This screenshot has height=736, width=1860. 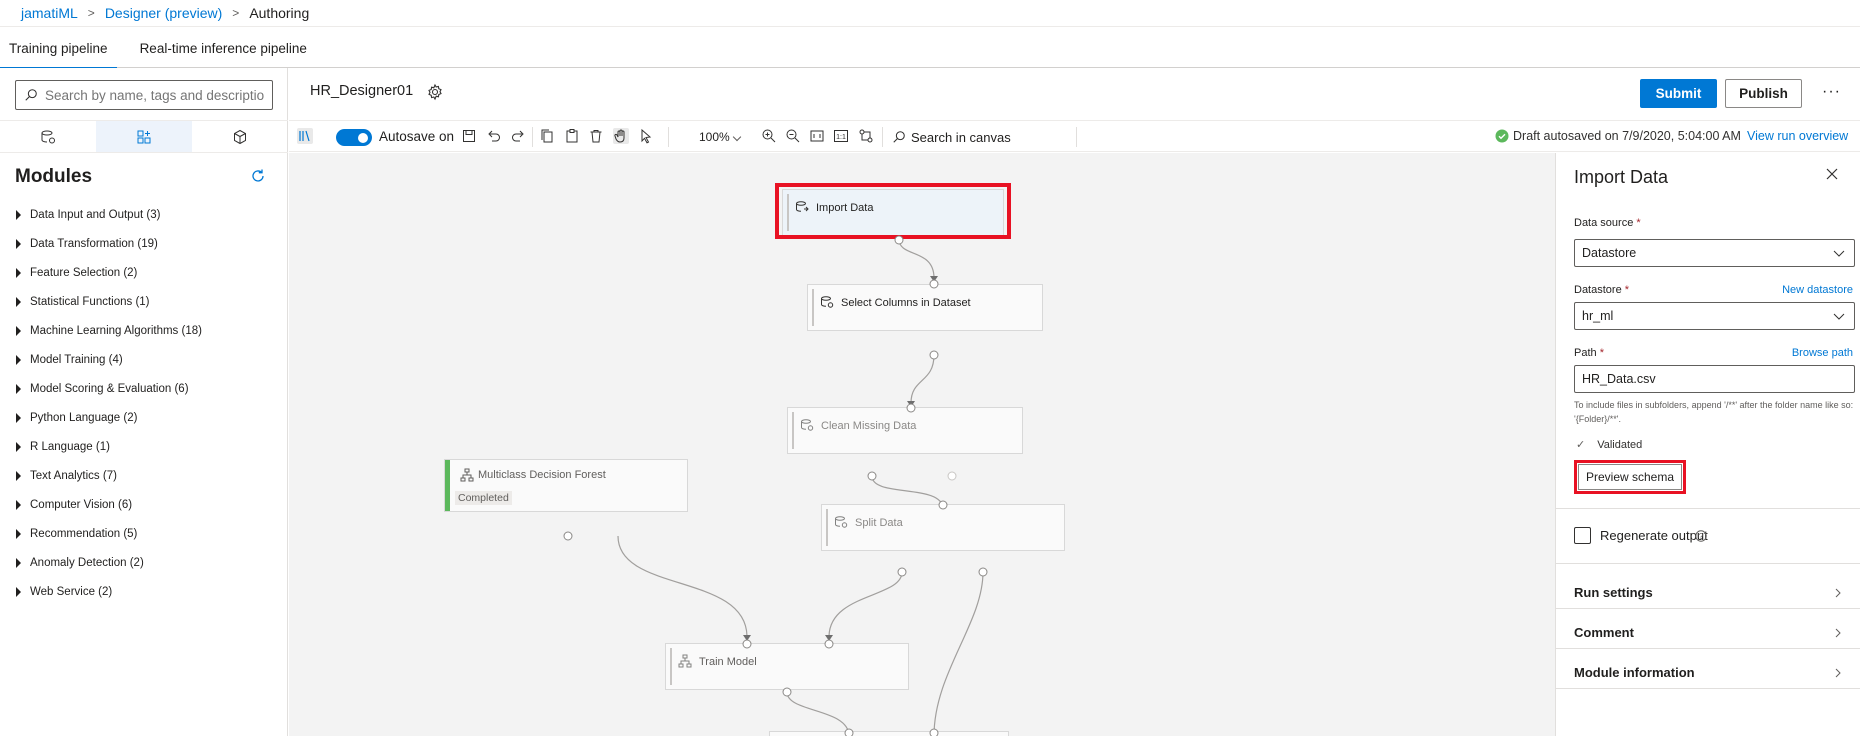 What do you see at coordinates (494, 136) in the screenshot?
I see `undo-icon` at bounding box center [494, 136].